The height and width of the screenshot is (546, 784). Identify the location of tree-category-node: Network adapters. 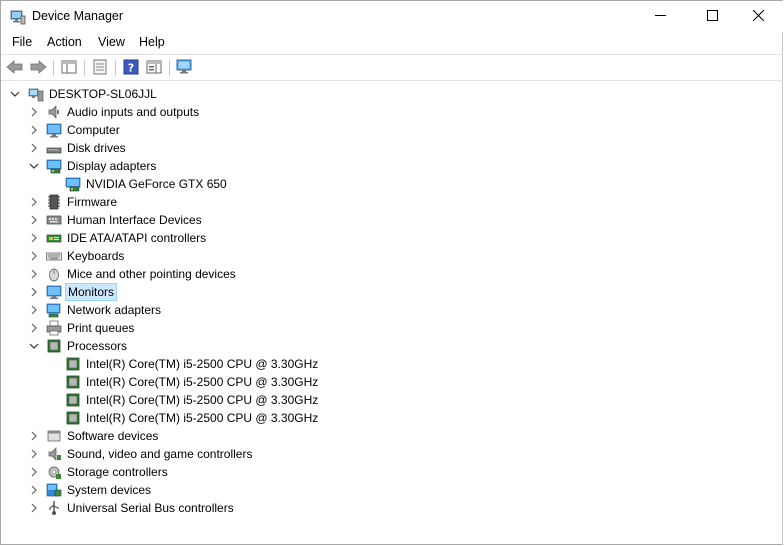
(392, 310).